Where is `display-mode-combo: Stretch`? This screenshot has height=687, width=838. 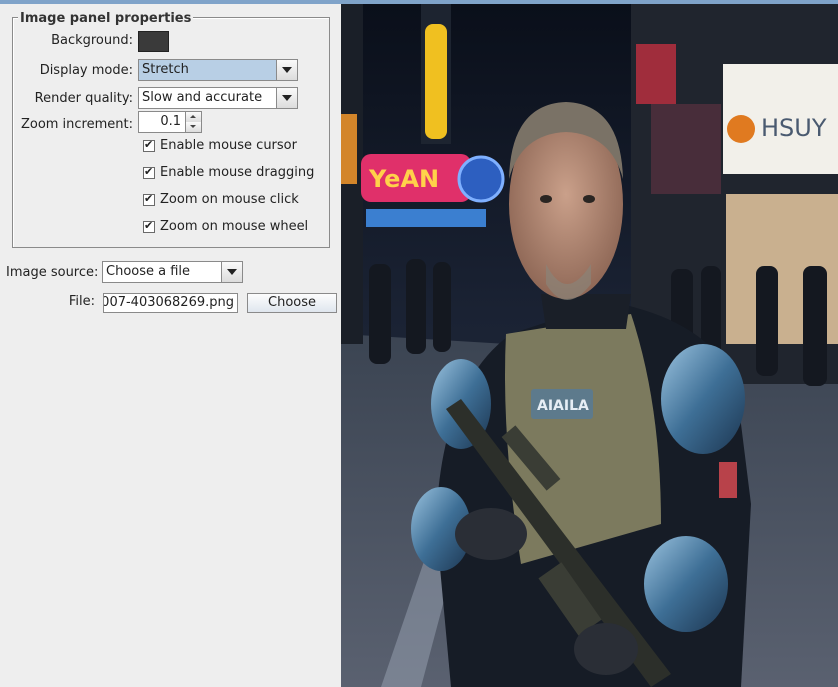 display-mode-combo: Stretch is located at coordinates (218, 70).